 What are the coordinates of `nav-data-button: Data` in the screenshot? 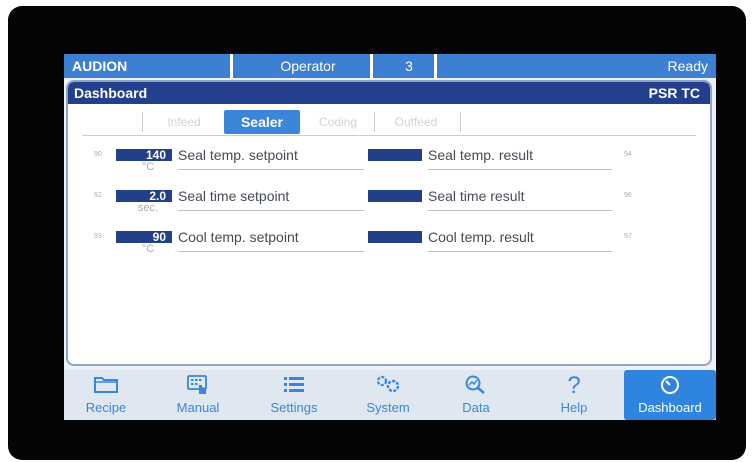 It's located at (476, 395).